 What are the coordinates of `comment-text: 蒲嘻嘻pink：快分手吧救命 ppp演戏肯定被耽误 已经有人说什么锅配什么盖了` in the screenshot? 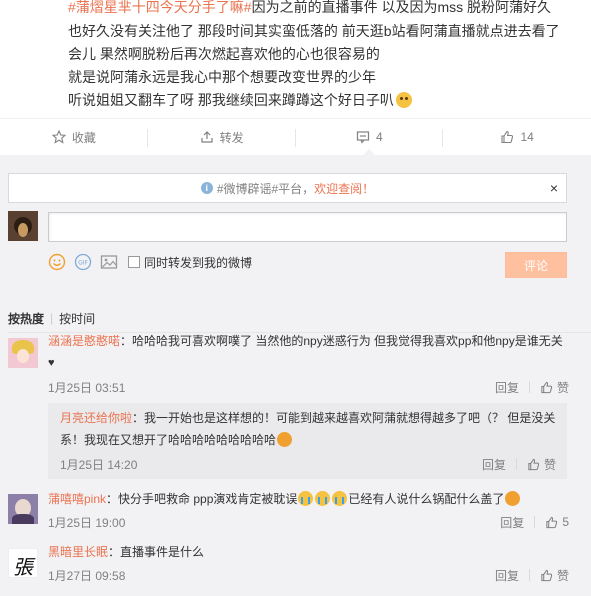 It's located at (309, 499).